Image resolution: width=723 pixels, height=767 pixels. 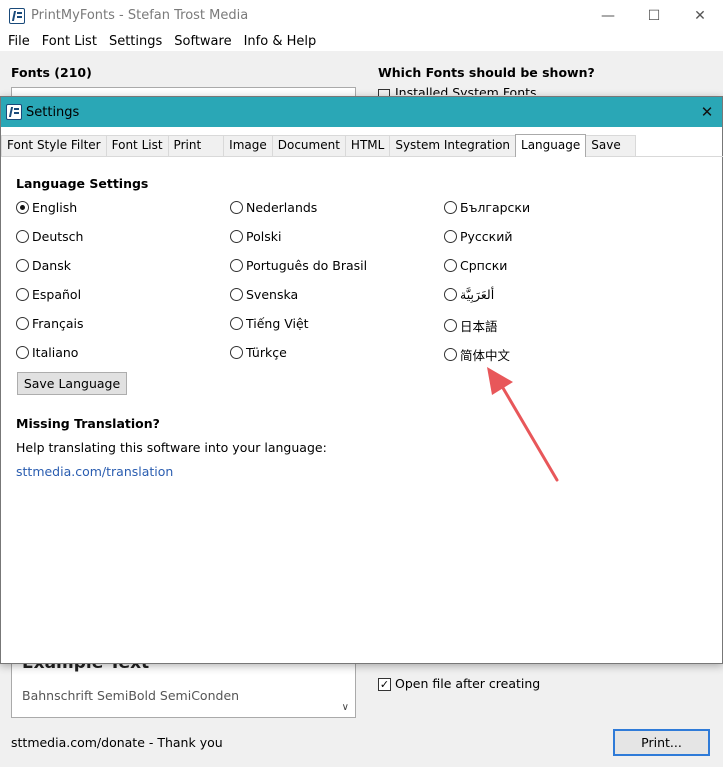 I want to click on tab-font-list: Font List, so click(x=137, y=145).